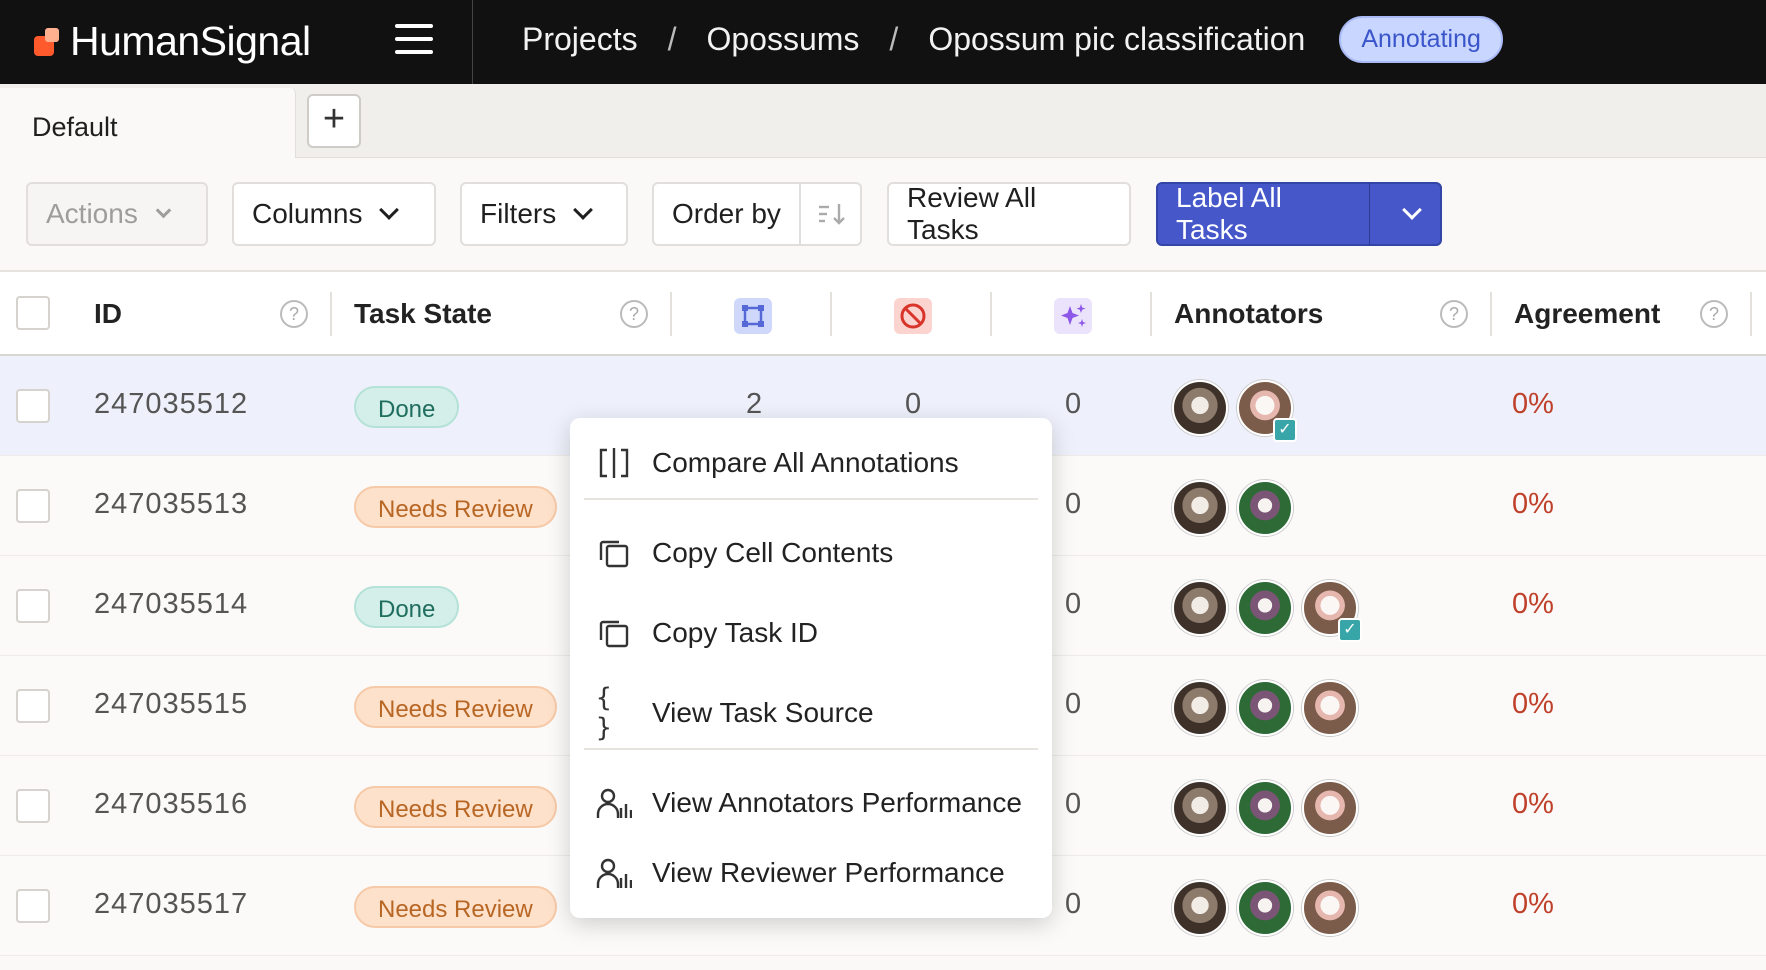 Image resolution: width=1766 pixels, height=970 pixels. I want to click on tab-default: Default, so click(148, 123).